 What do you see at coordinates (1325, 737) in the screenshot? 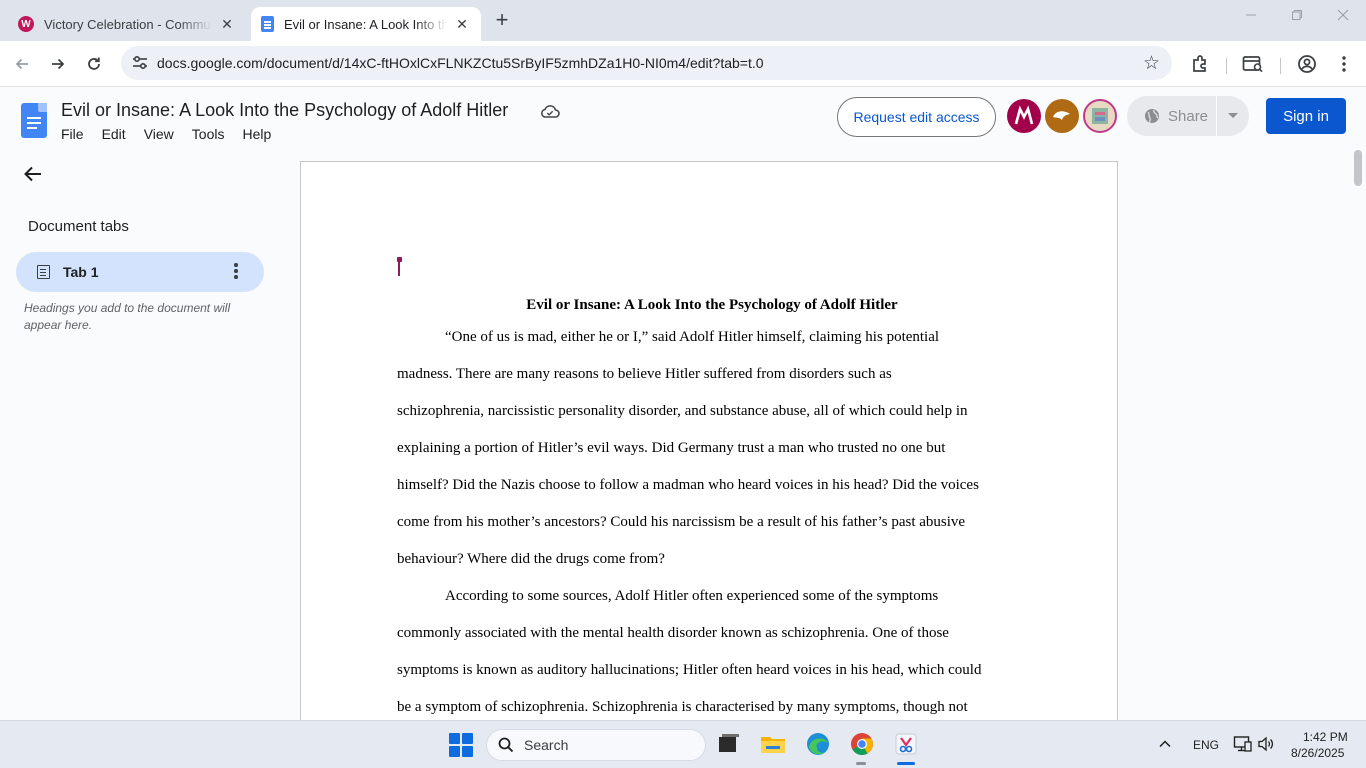
I see `clock-time: 1:42 PM` at bounding box center [1325, 737].